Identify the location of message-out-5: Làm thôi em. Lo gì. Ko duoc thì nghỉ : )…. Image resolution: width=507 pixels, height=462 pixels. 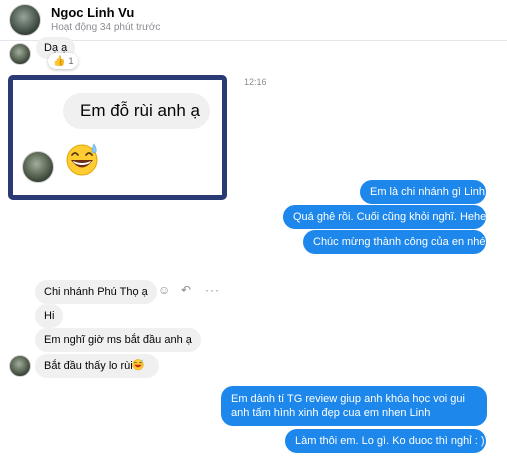
(388, 441).